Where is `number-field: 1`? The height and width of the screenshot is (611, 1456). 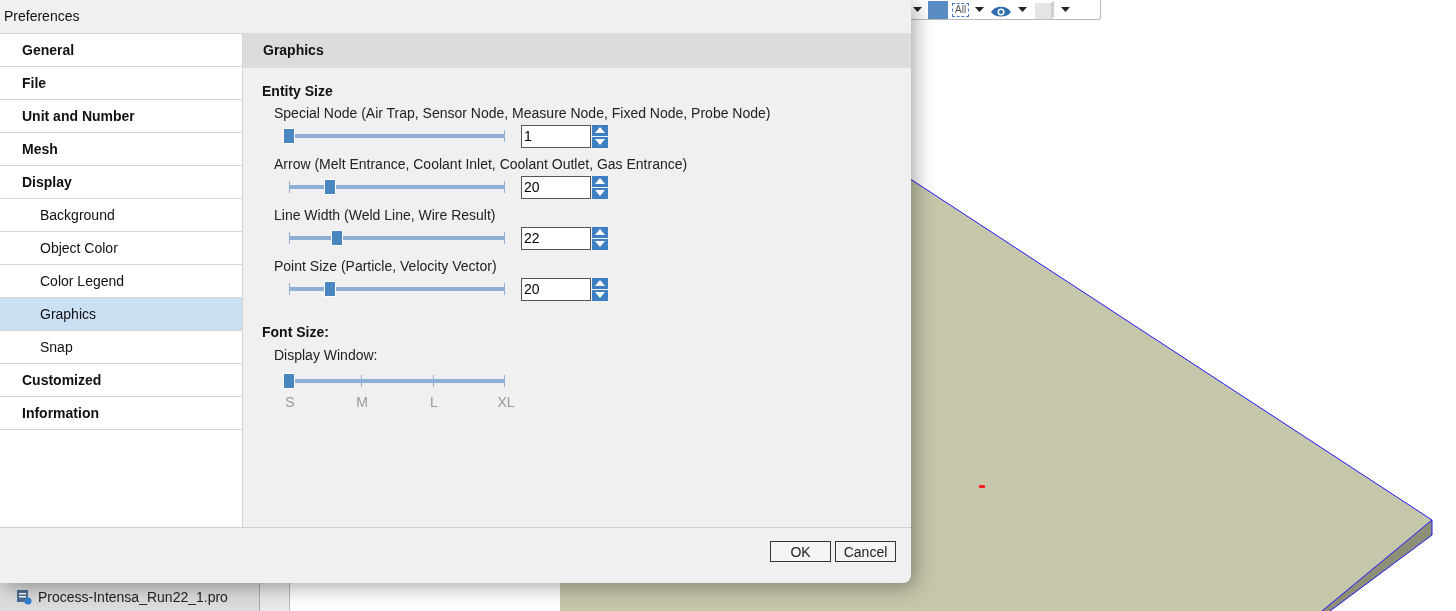 number-field: 1 is located at coordinates (556, 136).